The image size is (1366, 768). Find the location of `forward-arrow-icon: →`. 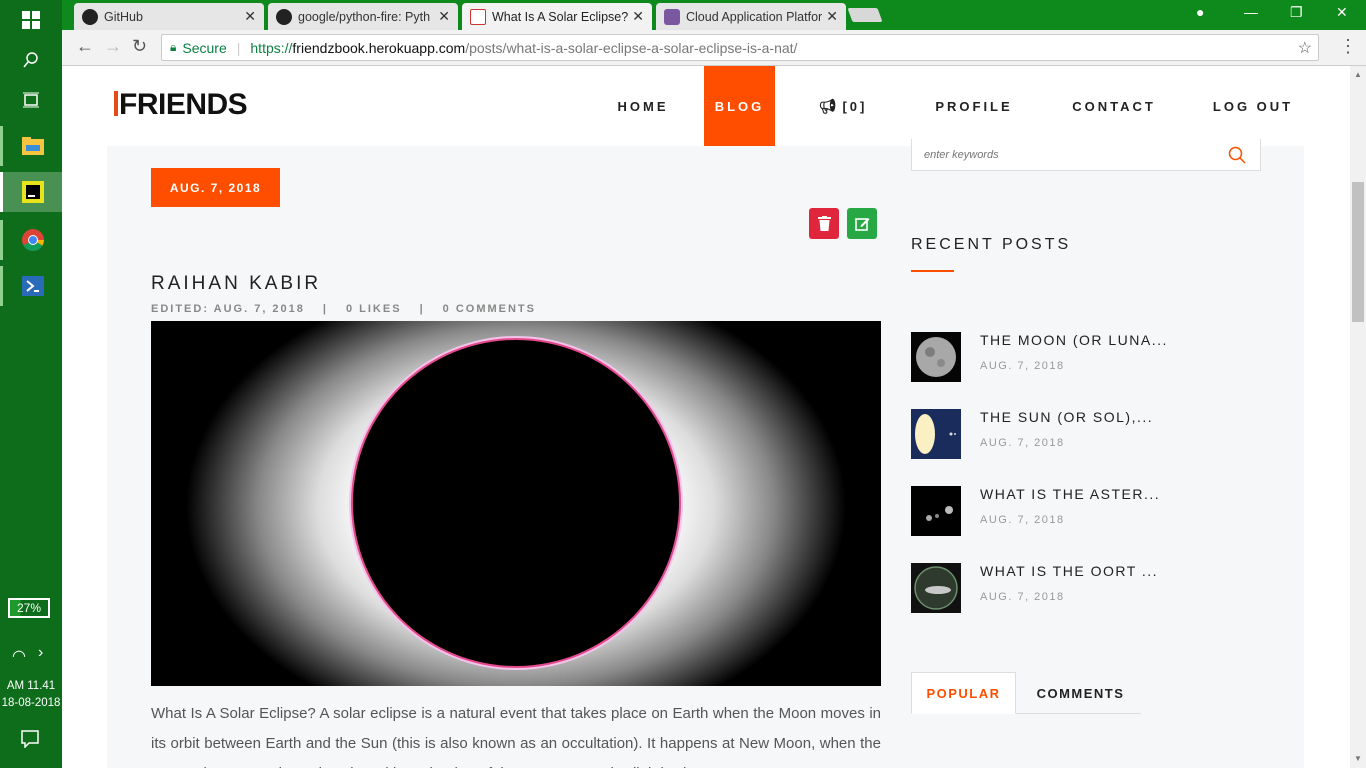

forward-arrow-icon: → is located at coordinates (113, 46).